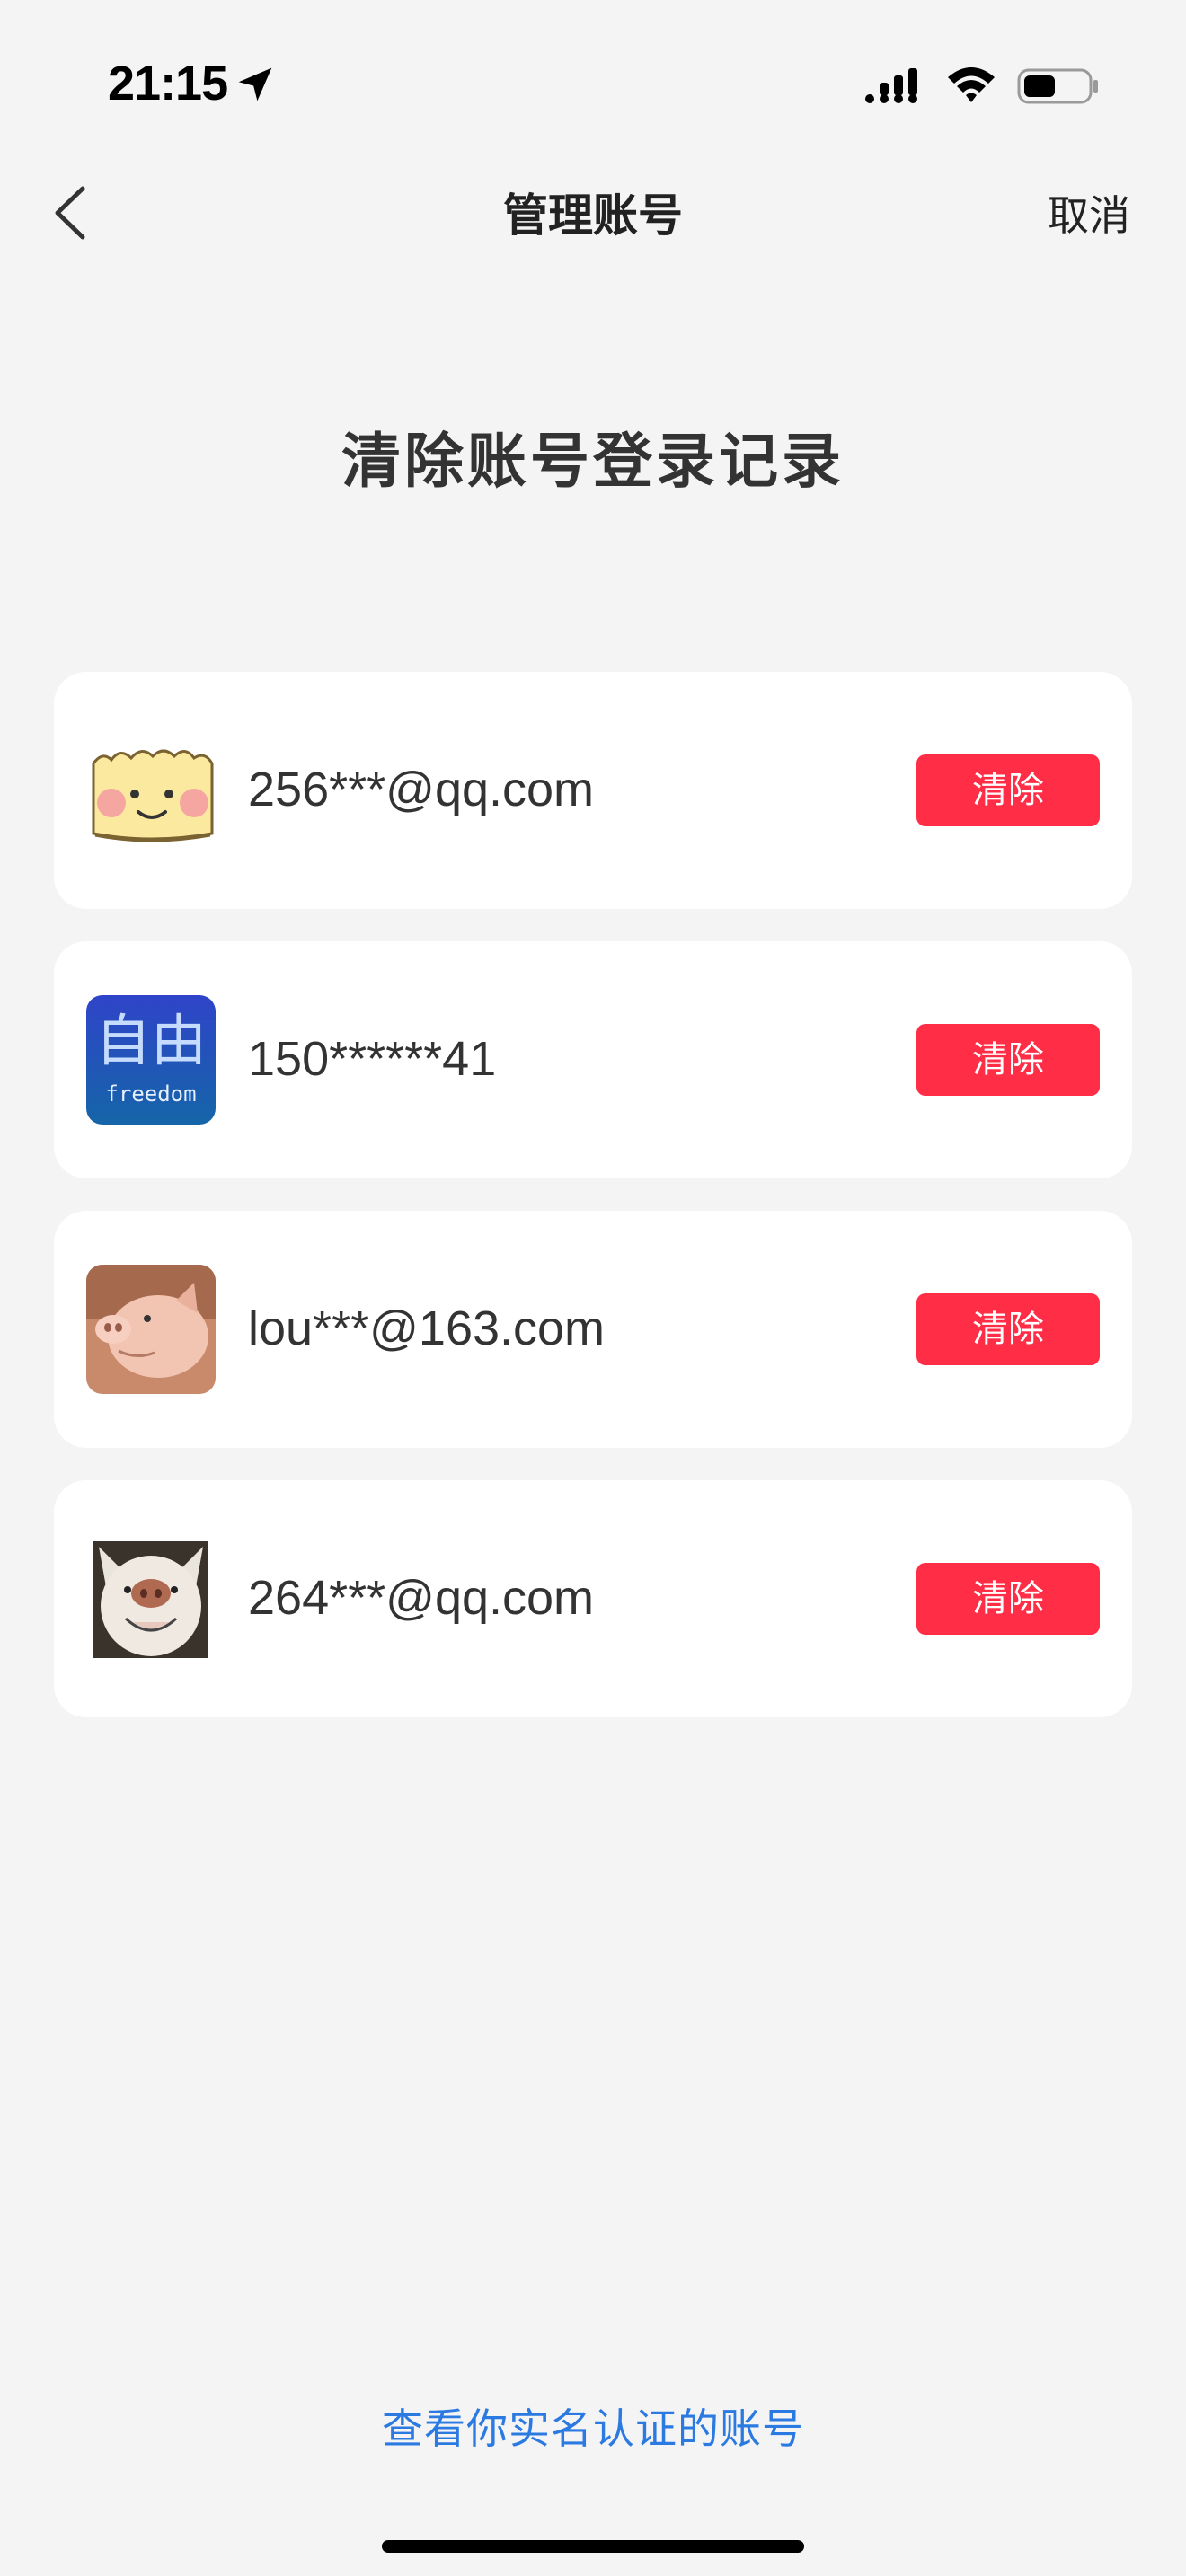 The height and width of the screenshot is (2576, 1186). What do you see at coordinates (427, 1328) in the screenshot?
I see `account-name: lou***@163.com` at bounding box center [427, 1328].